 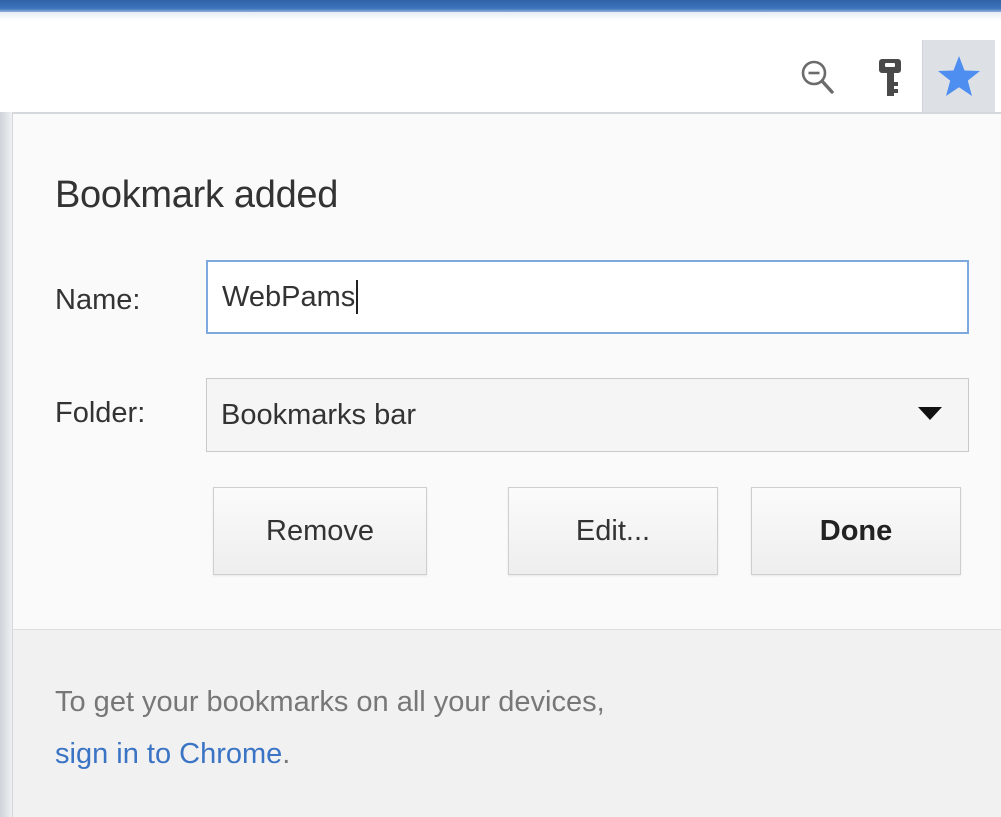 What do you see at coordinates (587, 297) in the screenshot?
I see `name-input: WebPams` at bounding box center [587, 297].